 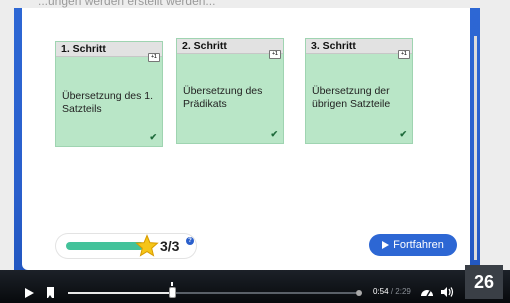 I want to click on score-text: 3/3, so click(x=170, y=246).